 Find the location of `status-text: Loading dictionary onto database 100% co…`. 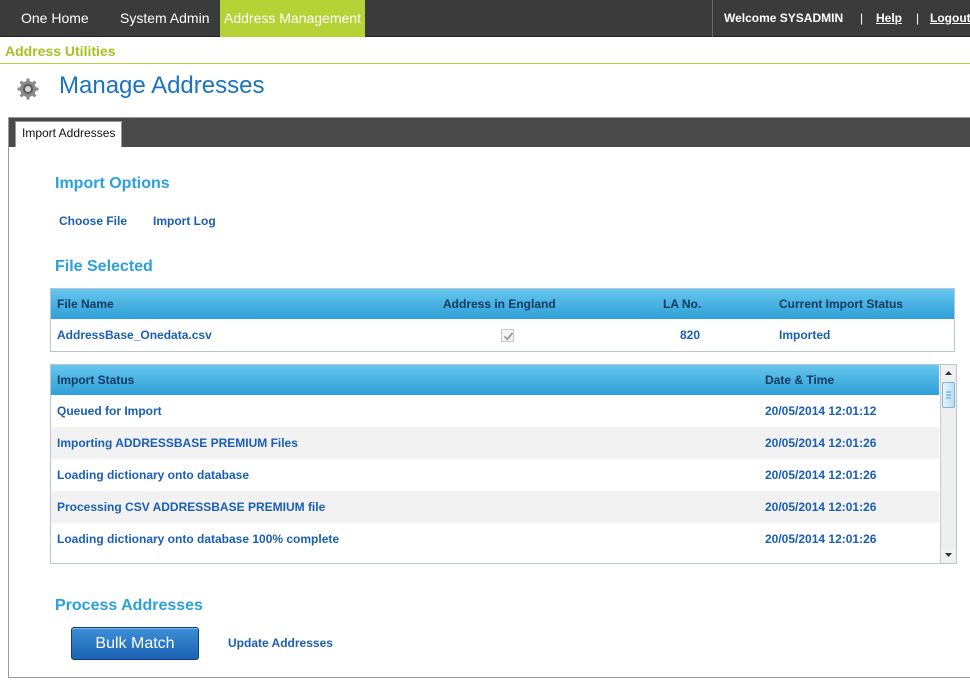

status-text: Loading dictionary onto database 100% co… is located at coordinates (198, 539).